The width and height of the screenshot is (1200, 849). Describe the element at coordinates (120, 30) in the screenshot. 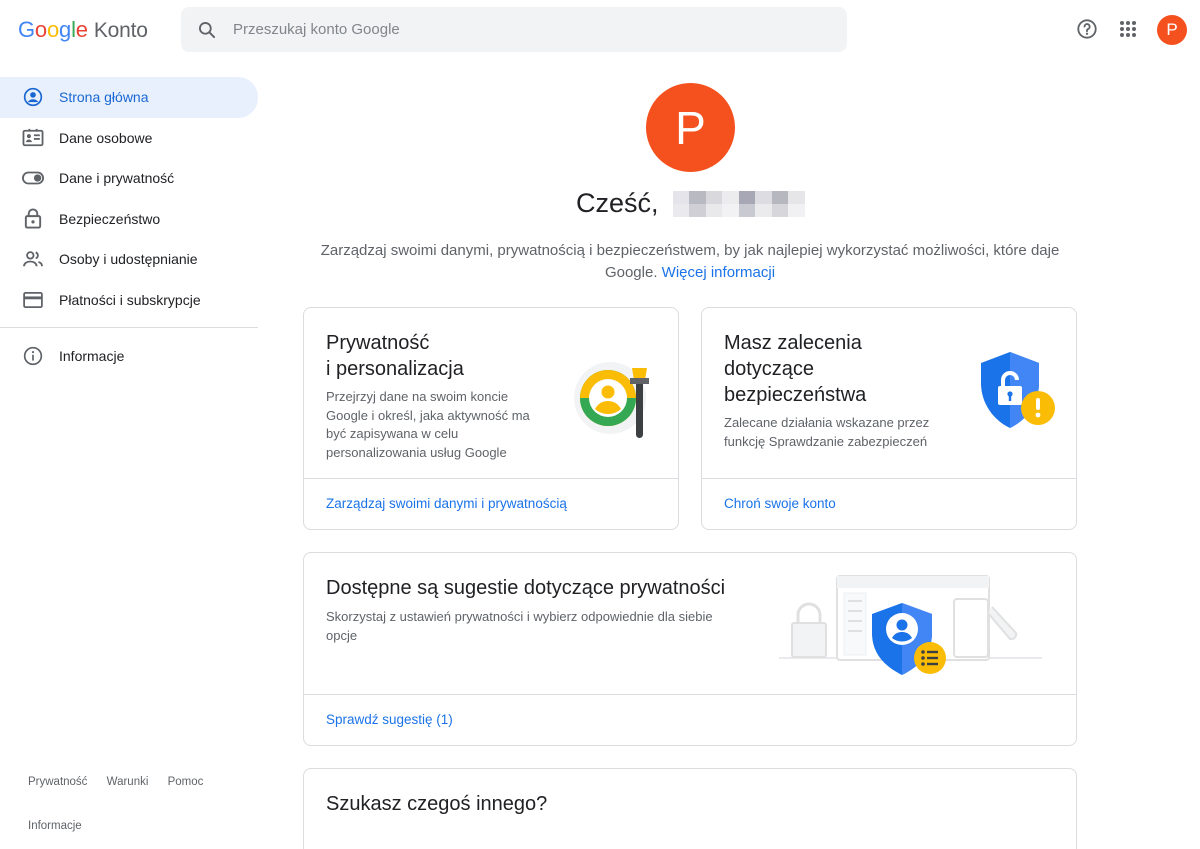

I see `product-name: Konto` at that location.